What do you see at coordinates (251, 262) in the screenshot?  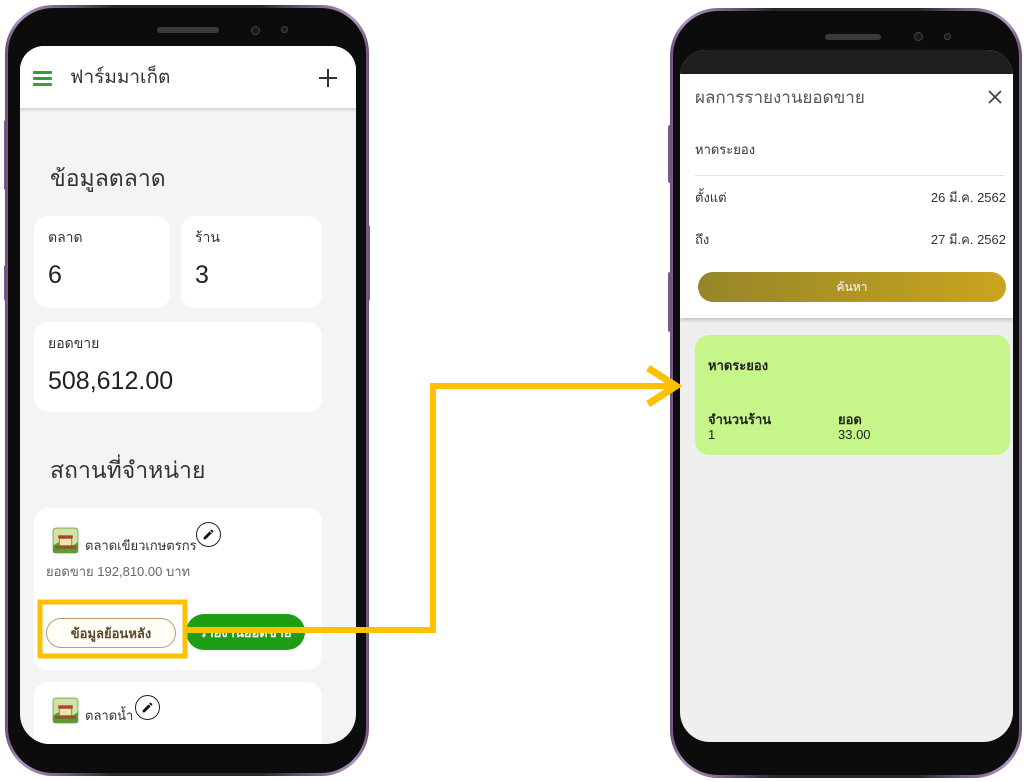 I see `shop-count-card: ร้าน 3` at bounding box center [251, 262].